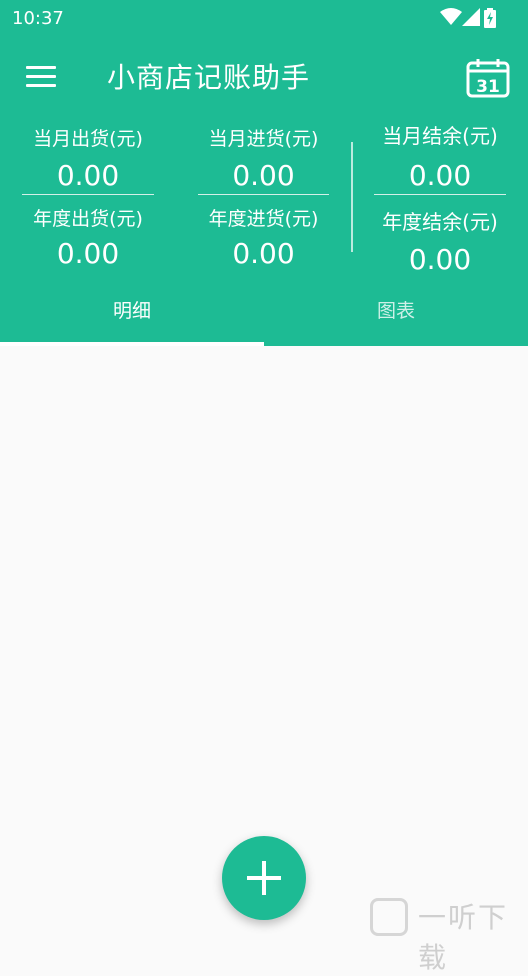 This screenshot has width=528, height=976. I want to click on year-out-value: 0.00, so click(88, 253).